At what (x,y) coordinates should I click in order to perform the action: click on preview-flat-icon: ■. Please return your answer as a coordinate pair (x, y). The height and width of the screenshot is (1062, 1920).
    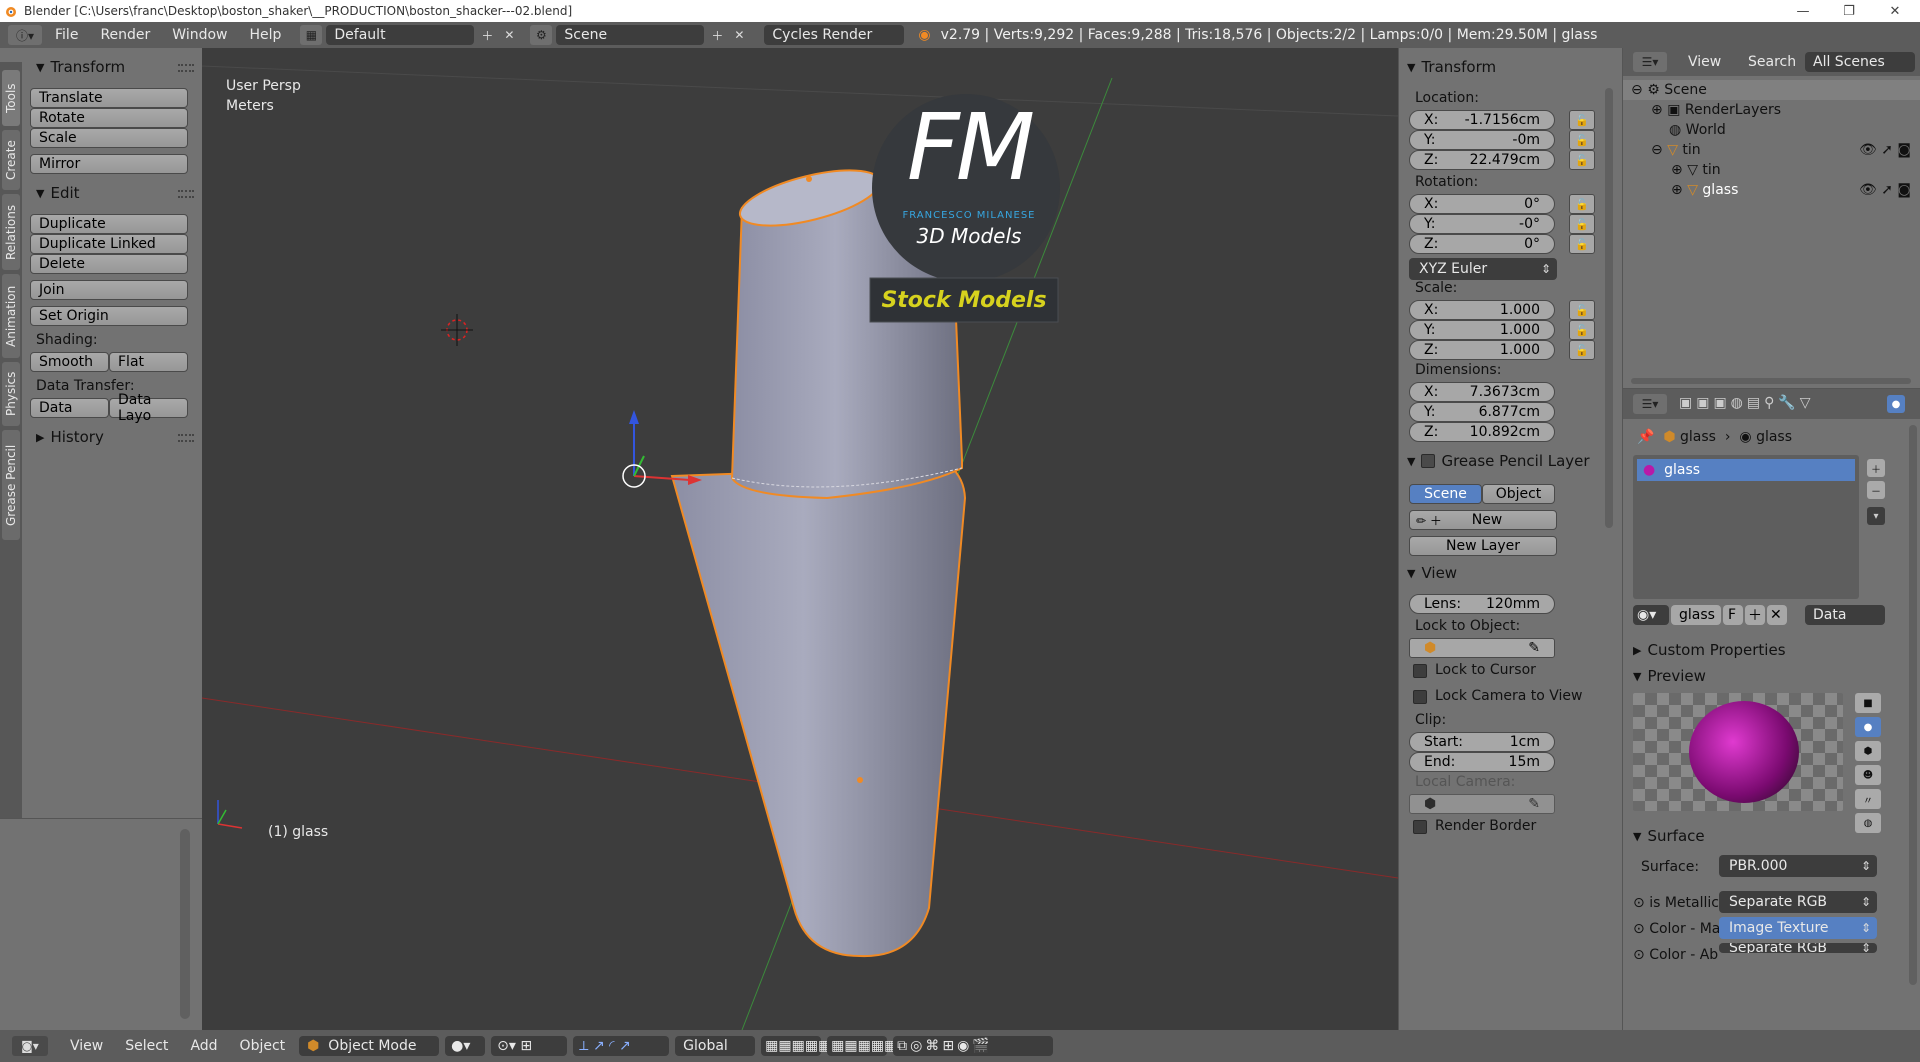
    Looking at the image, I should click on (1868, 703).